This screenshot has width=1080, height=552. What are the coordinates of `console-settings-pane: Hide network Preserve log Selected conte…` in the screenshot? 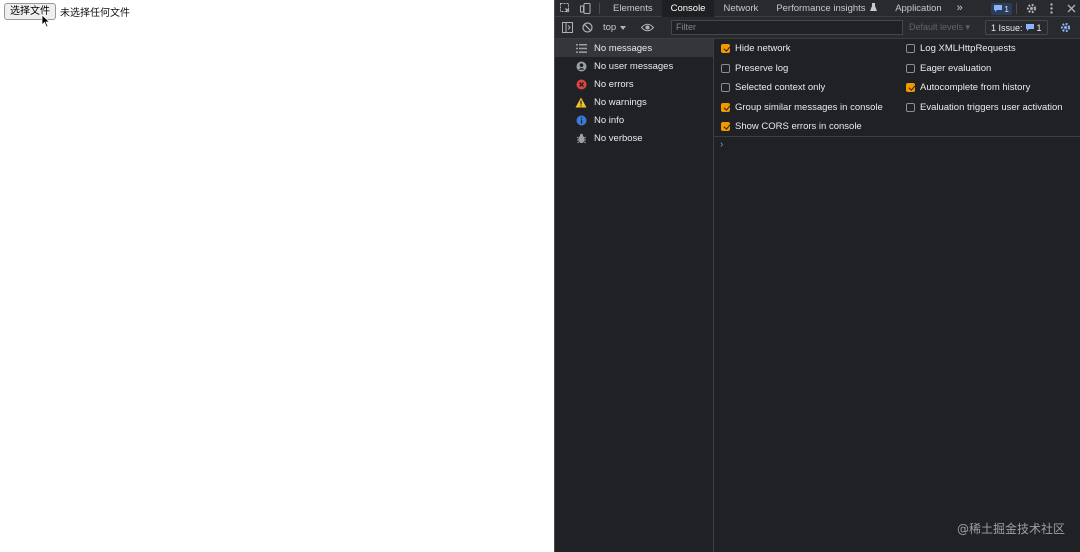 It's located at (897, 88).